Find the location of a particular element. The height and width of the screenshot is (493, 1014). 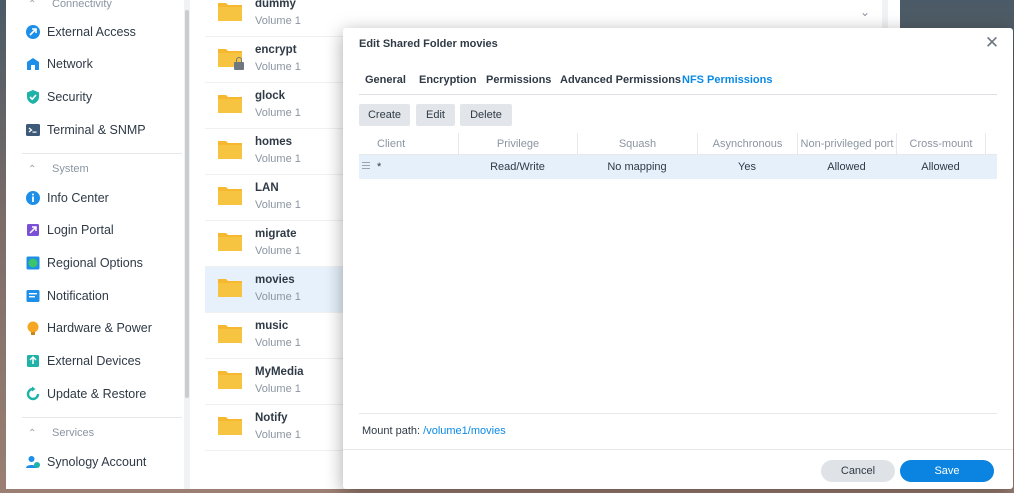

lock-icon is located at coordinates (239, 63).